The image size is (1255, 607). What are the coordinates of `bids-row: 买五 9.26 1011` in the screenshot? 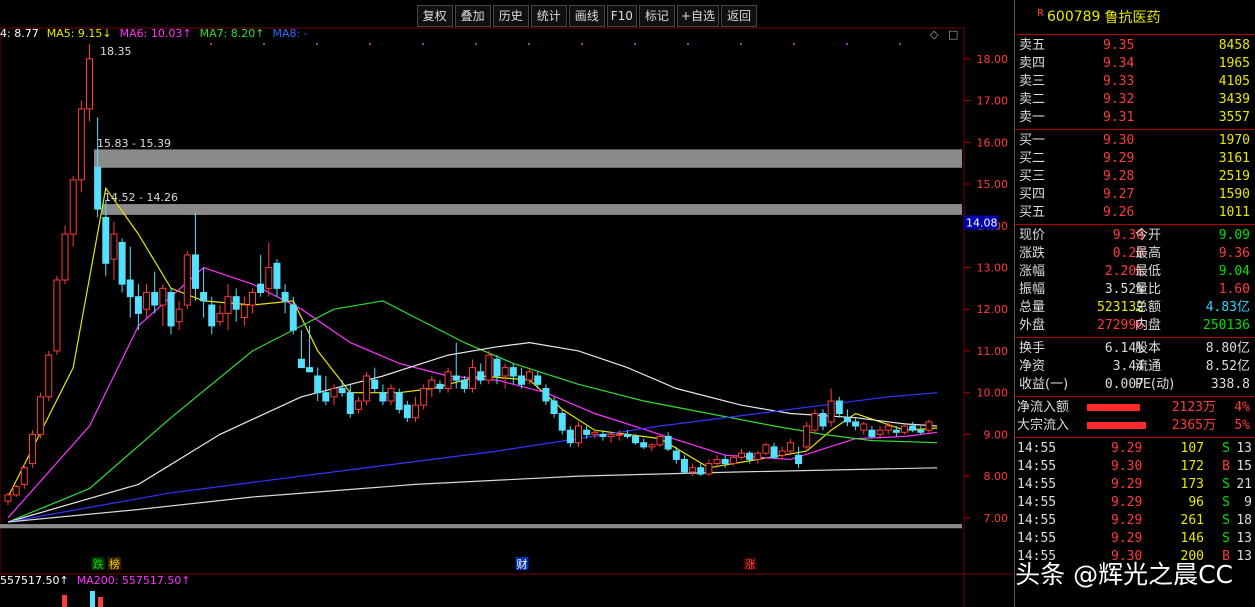 It's located at (1135, 213).